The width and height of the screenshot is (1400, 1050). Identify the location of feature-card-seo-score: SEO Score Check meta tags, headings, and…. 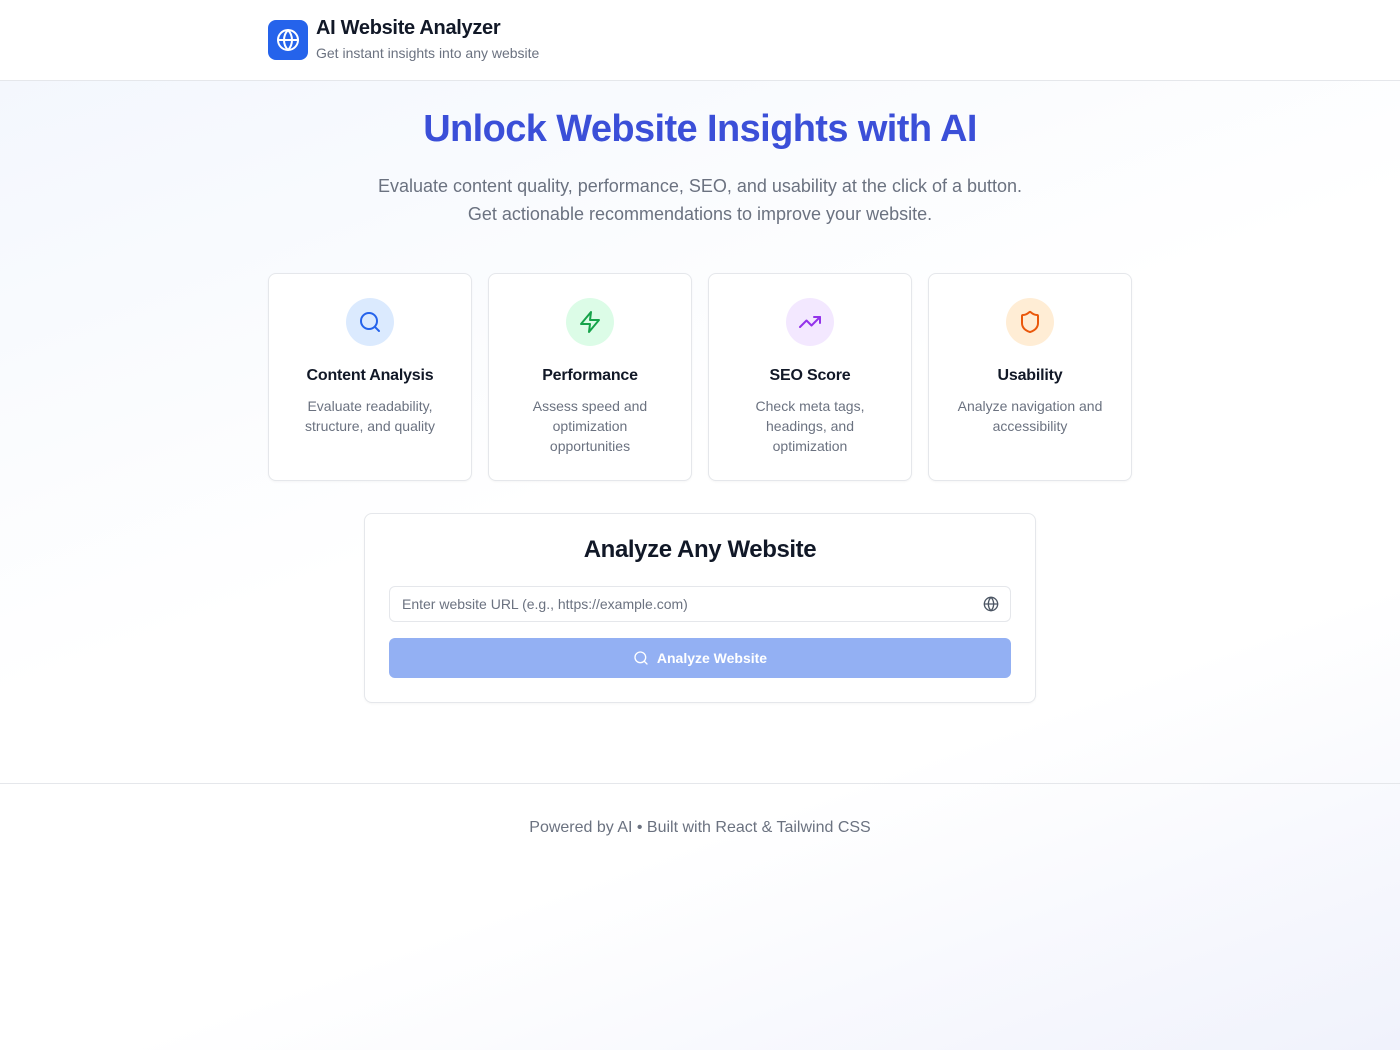
(810, 377).